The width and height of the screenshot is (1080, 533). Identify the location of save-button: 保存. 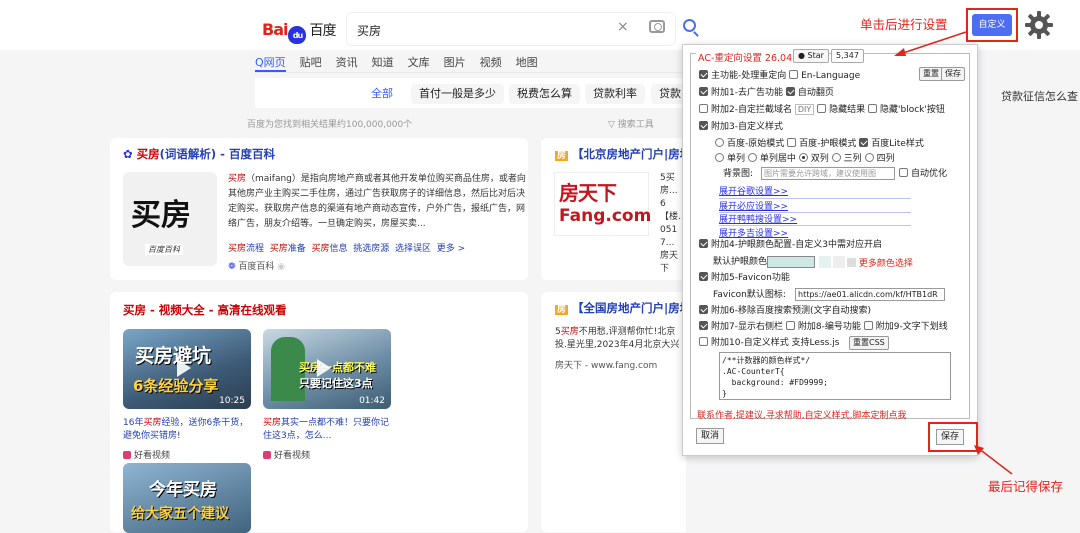
(950, 437).